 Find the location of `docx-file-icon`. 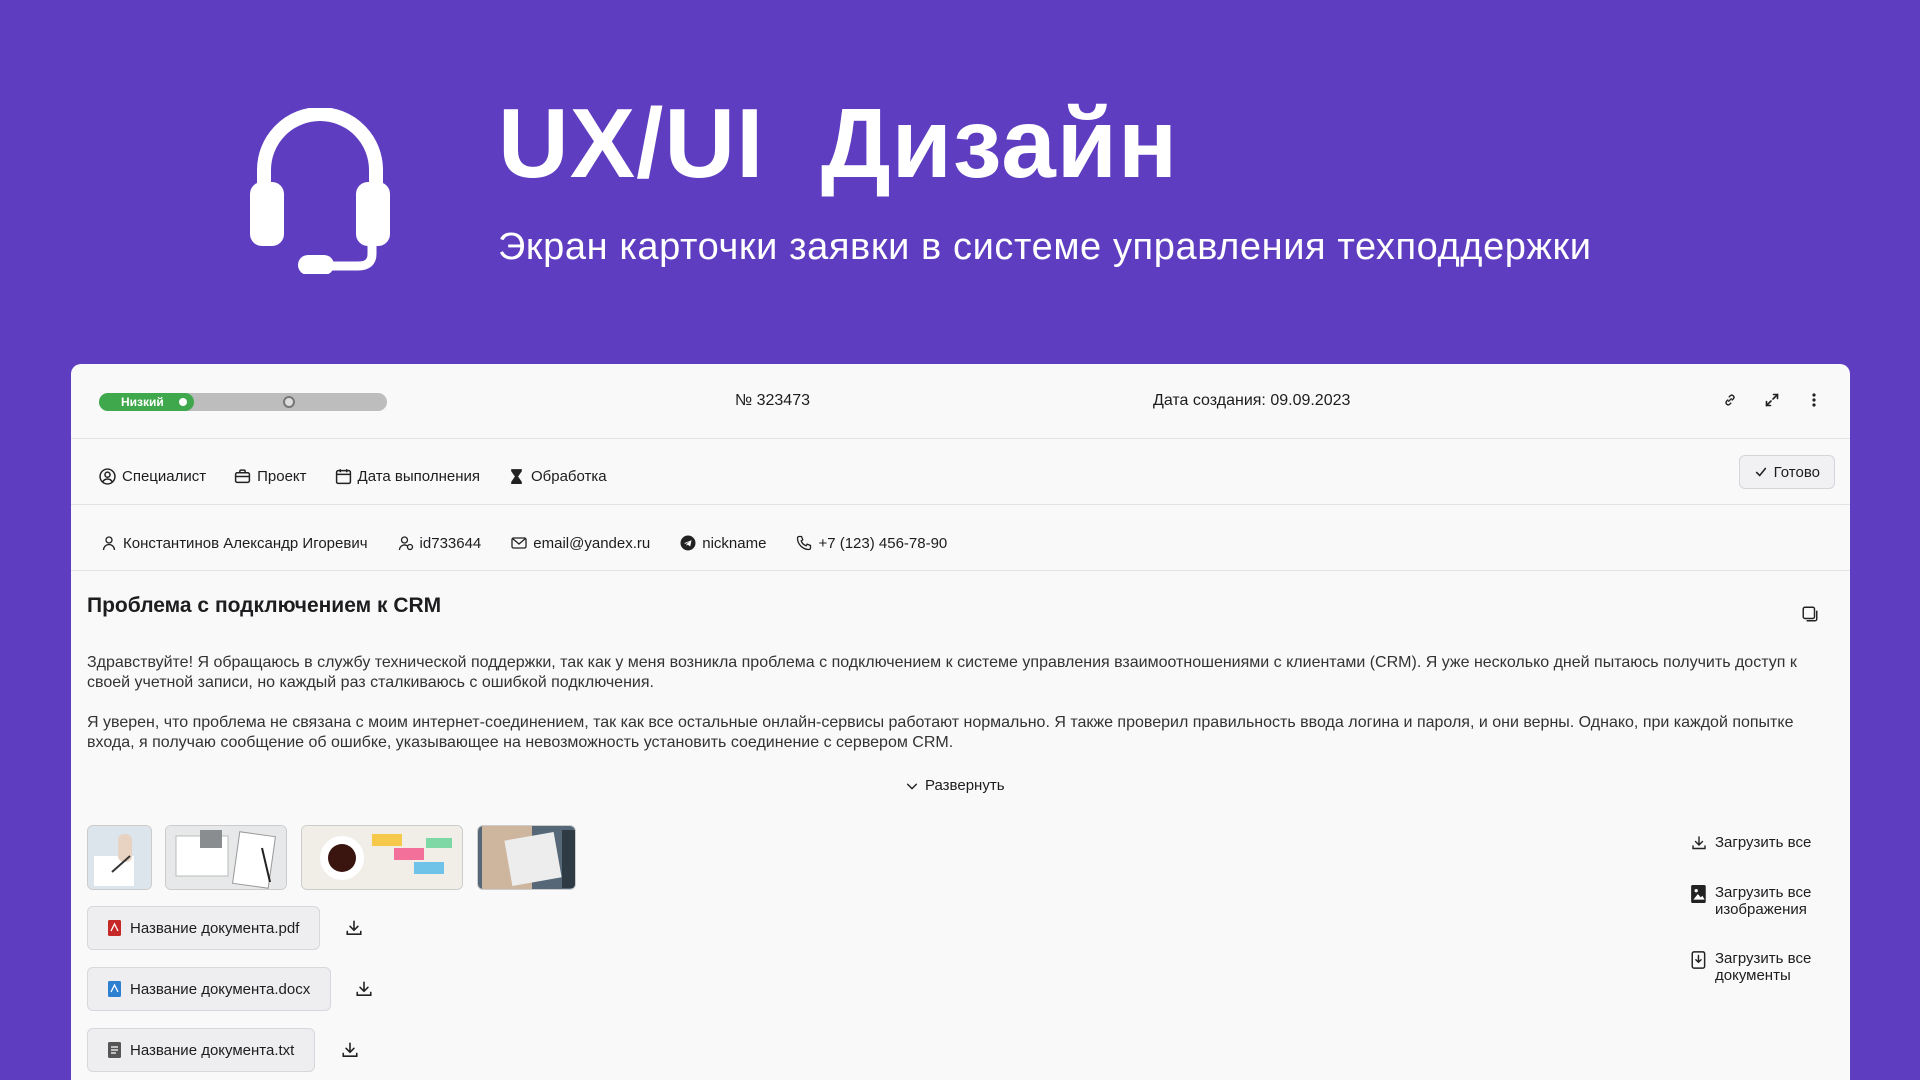

docx-file-icon is located at coordinates (114, 989).